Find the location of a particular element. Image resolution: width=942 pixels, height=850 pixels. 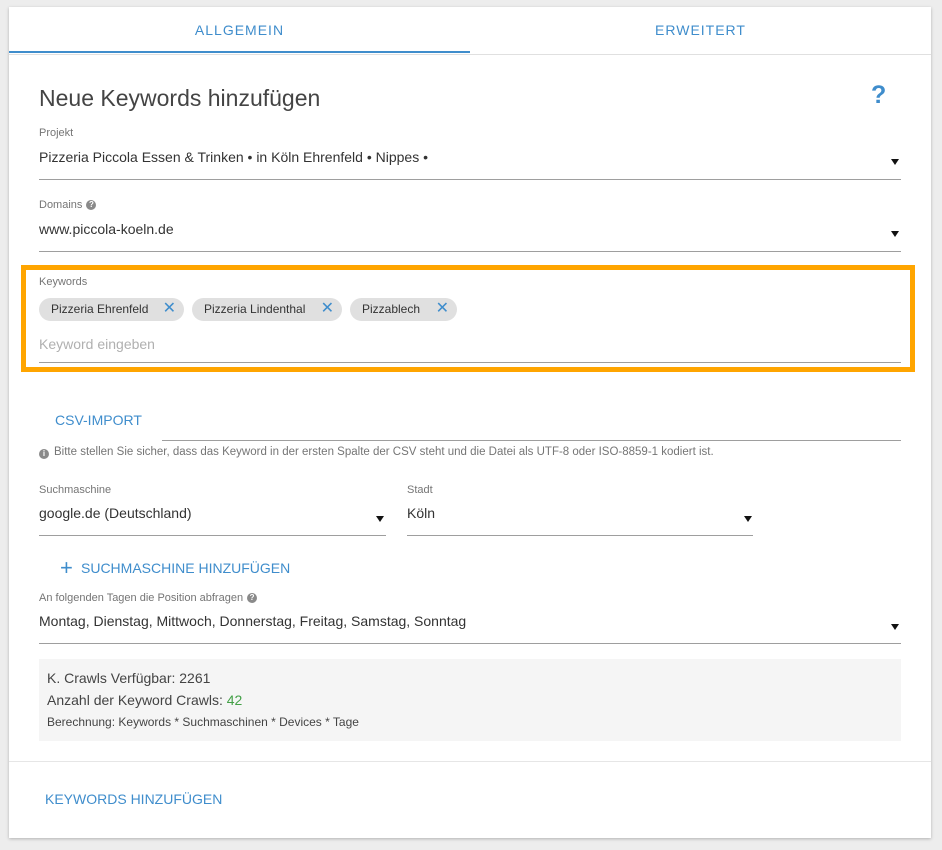

active-tab-indicator is located at coordinates (239, 52).